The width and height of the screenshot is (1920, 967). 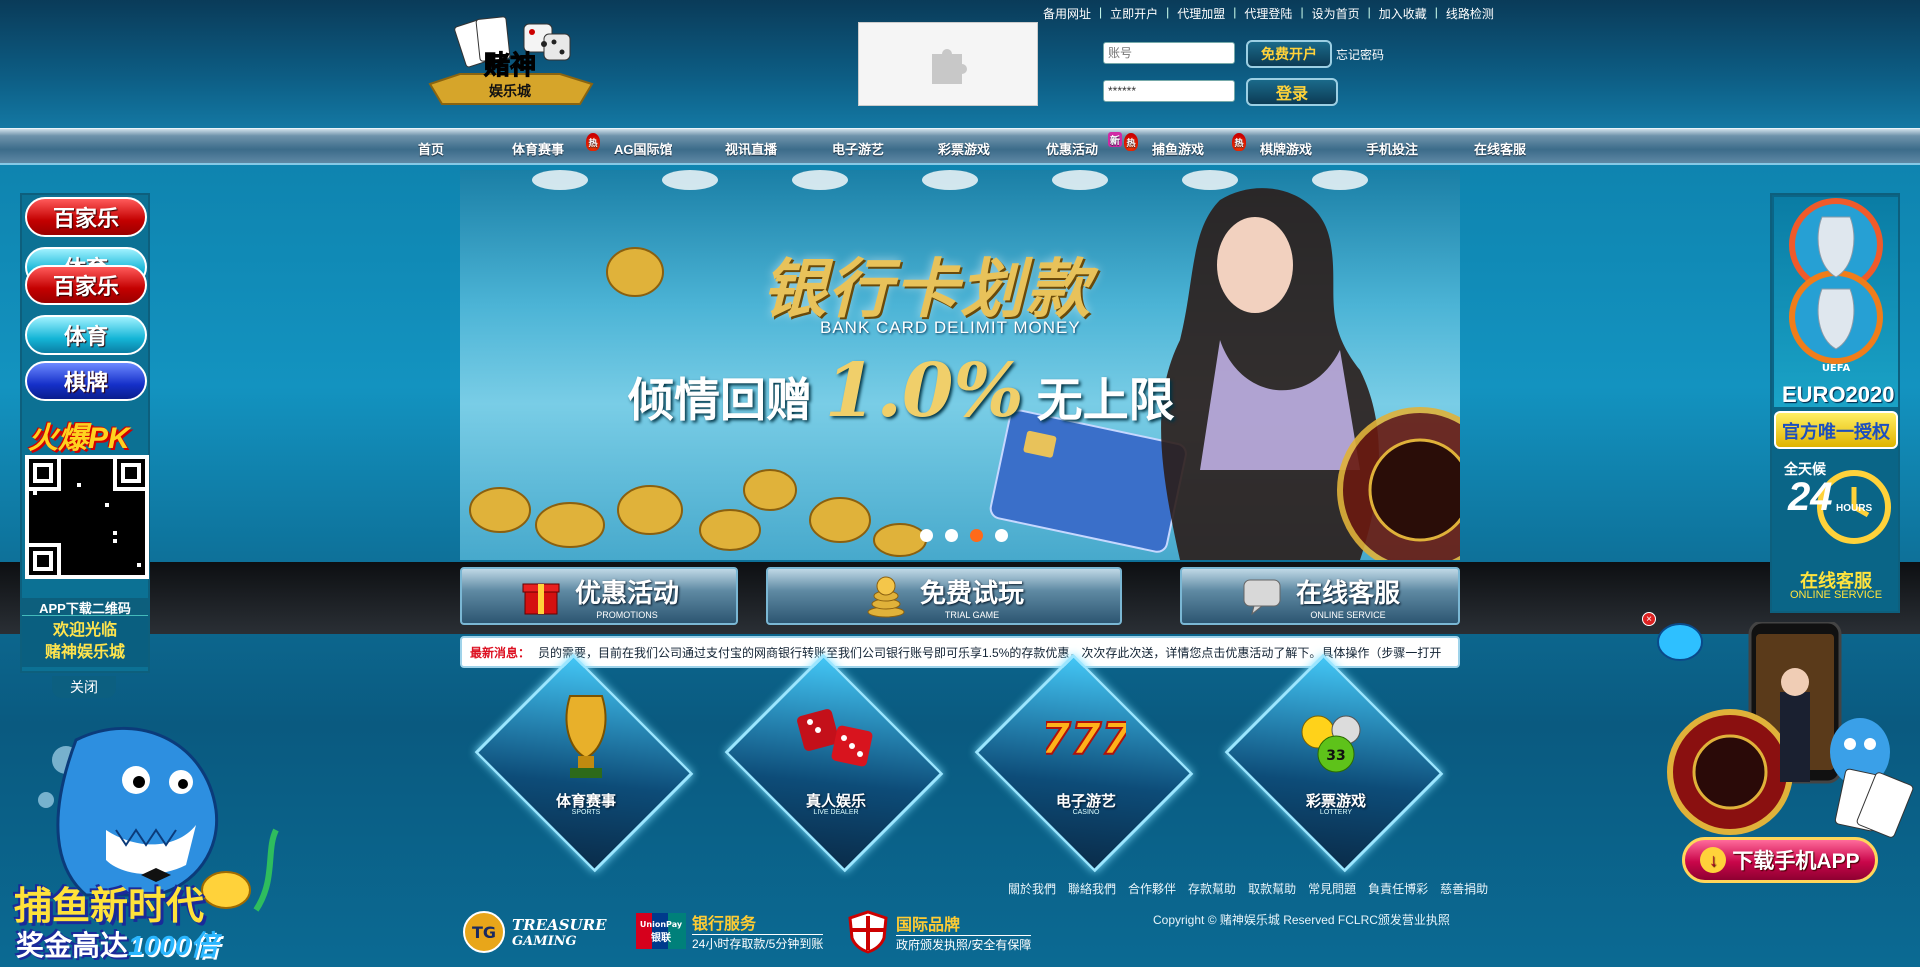 I want to click on partner-title: 国际品牌, so click(x=964, y=923).